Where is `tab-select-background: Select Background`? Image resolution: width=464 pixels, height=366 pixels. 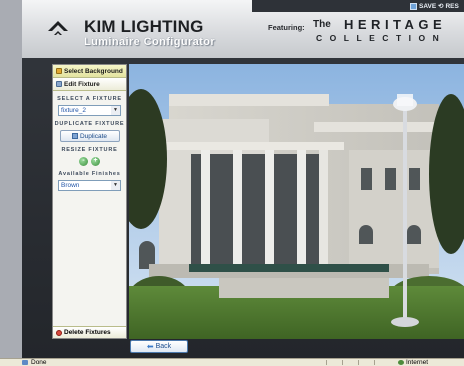
tab-select-background: Select Background is located at coordinates (89, 71).